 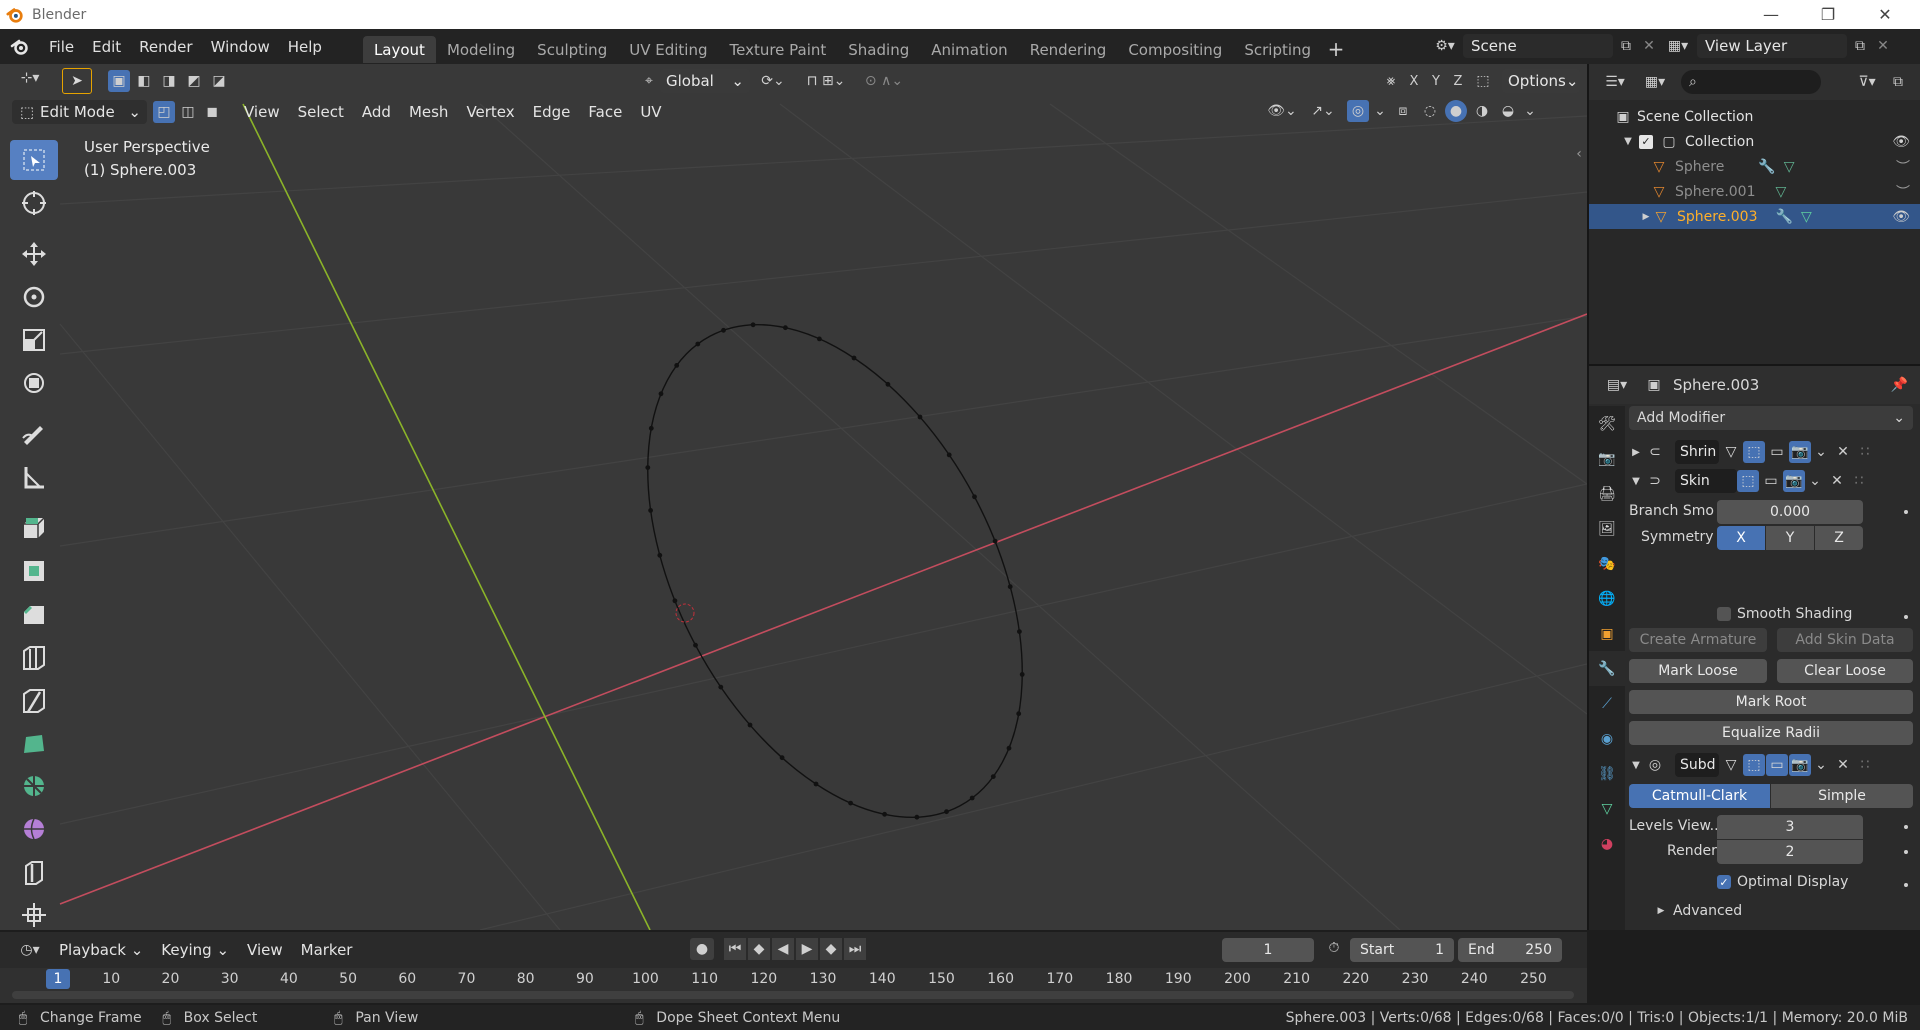 I want to click on close-window-button: ✕, so click(x=1885, y=14).